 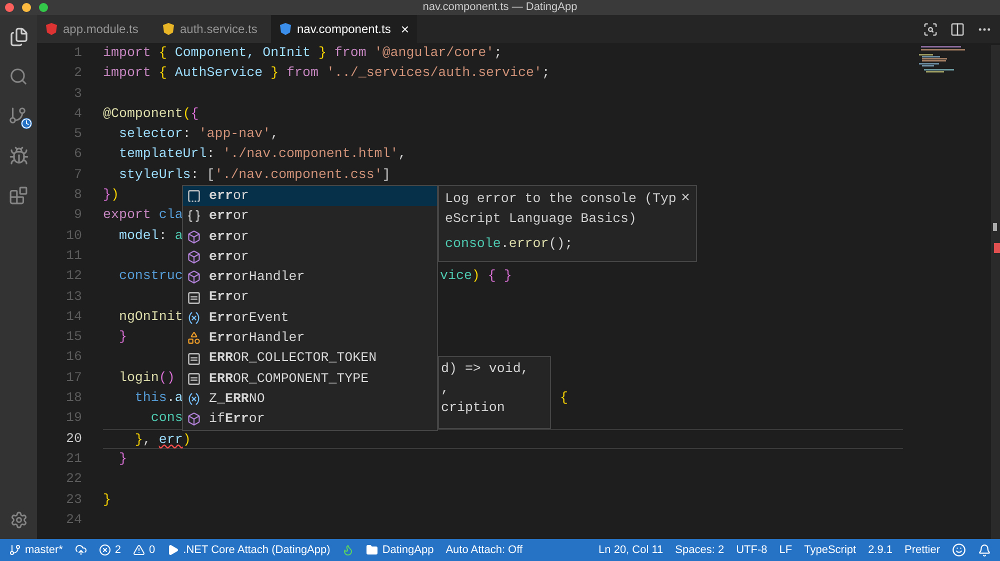 What do you see at coordinates (73, 459) in the screenshot?
I see `line-number: 21` at bounding box center [73, 459].